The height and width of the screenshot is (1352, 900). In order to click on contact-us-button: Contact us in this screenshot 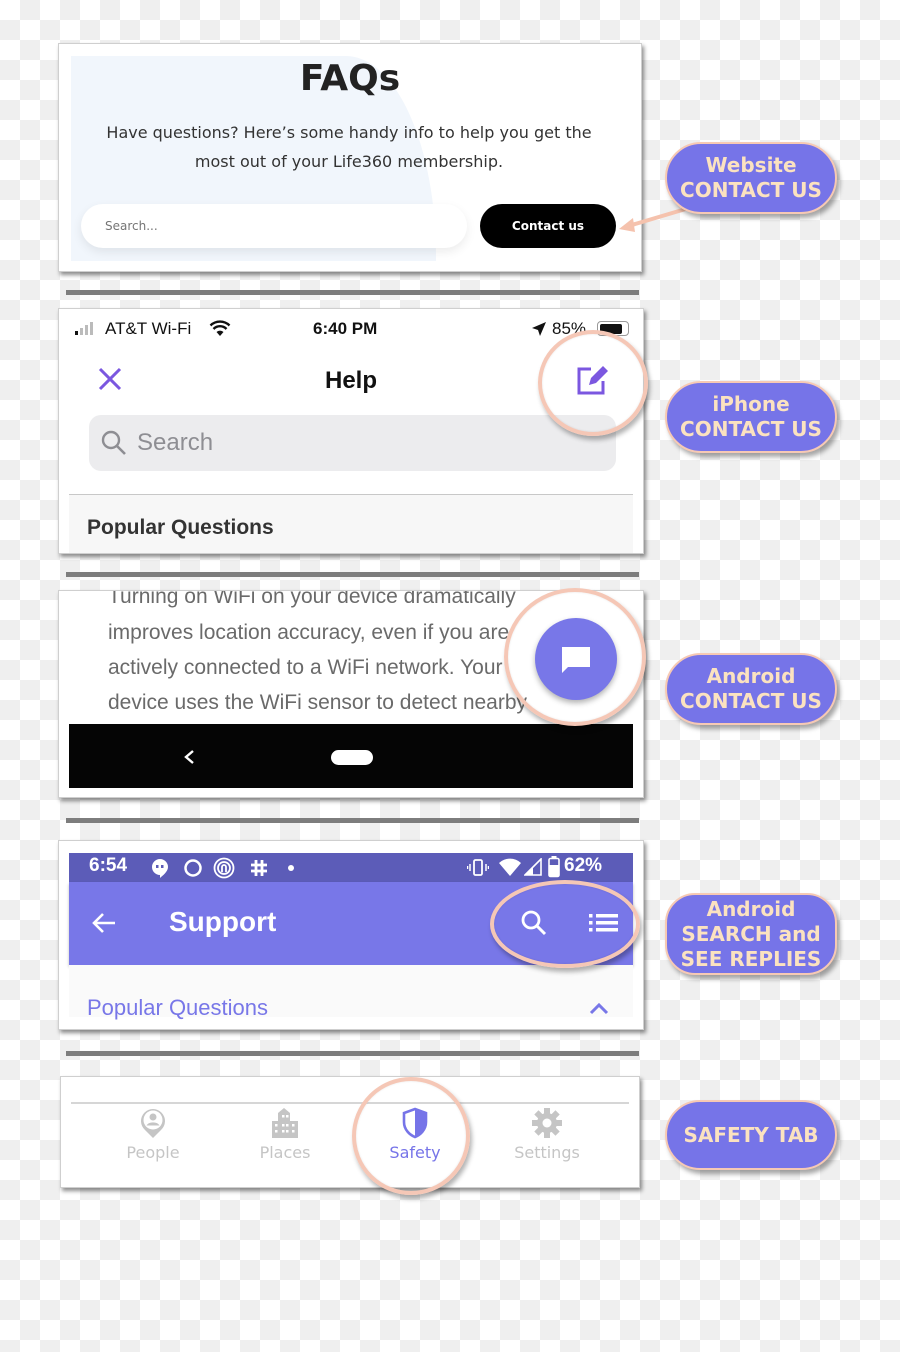, I will do `click(548, 226)`.